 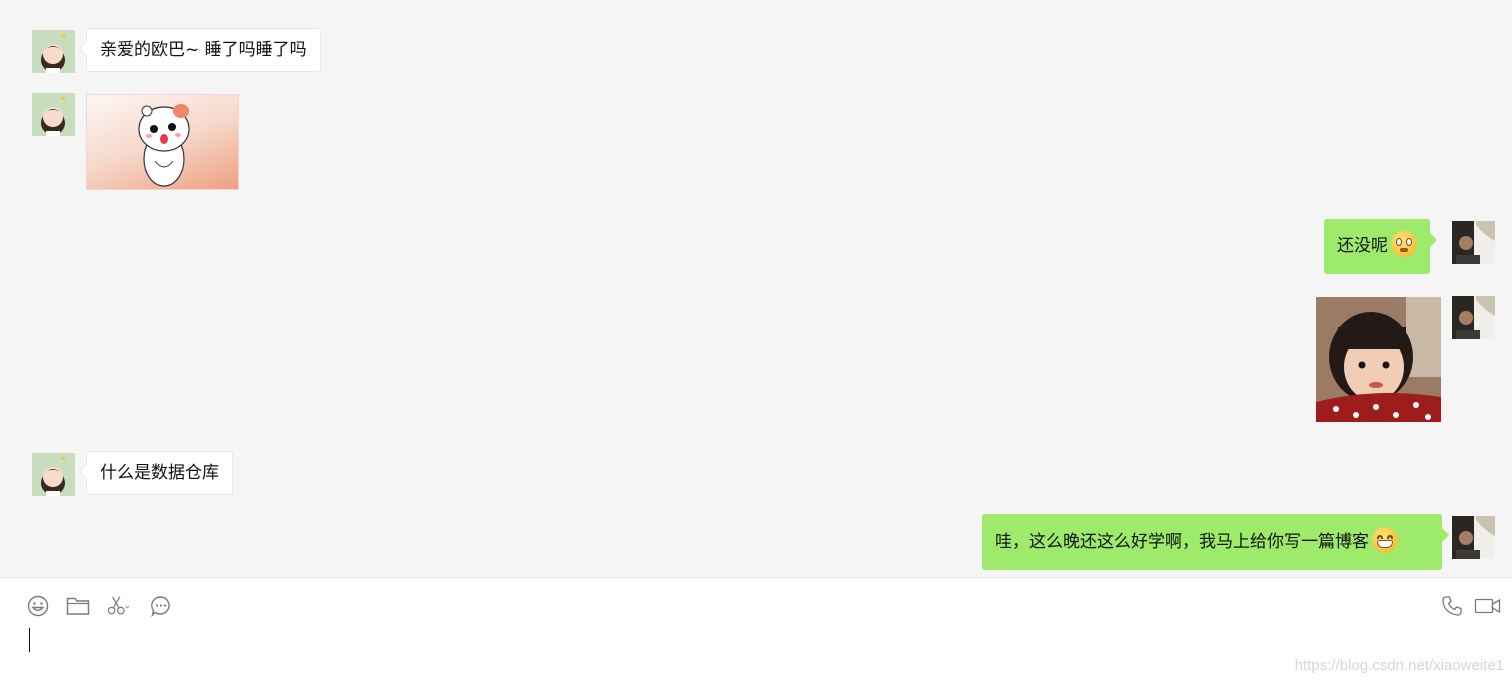 I want to click on phone-icon, so click(x=1452, y=606).